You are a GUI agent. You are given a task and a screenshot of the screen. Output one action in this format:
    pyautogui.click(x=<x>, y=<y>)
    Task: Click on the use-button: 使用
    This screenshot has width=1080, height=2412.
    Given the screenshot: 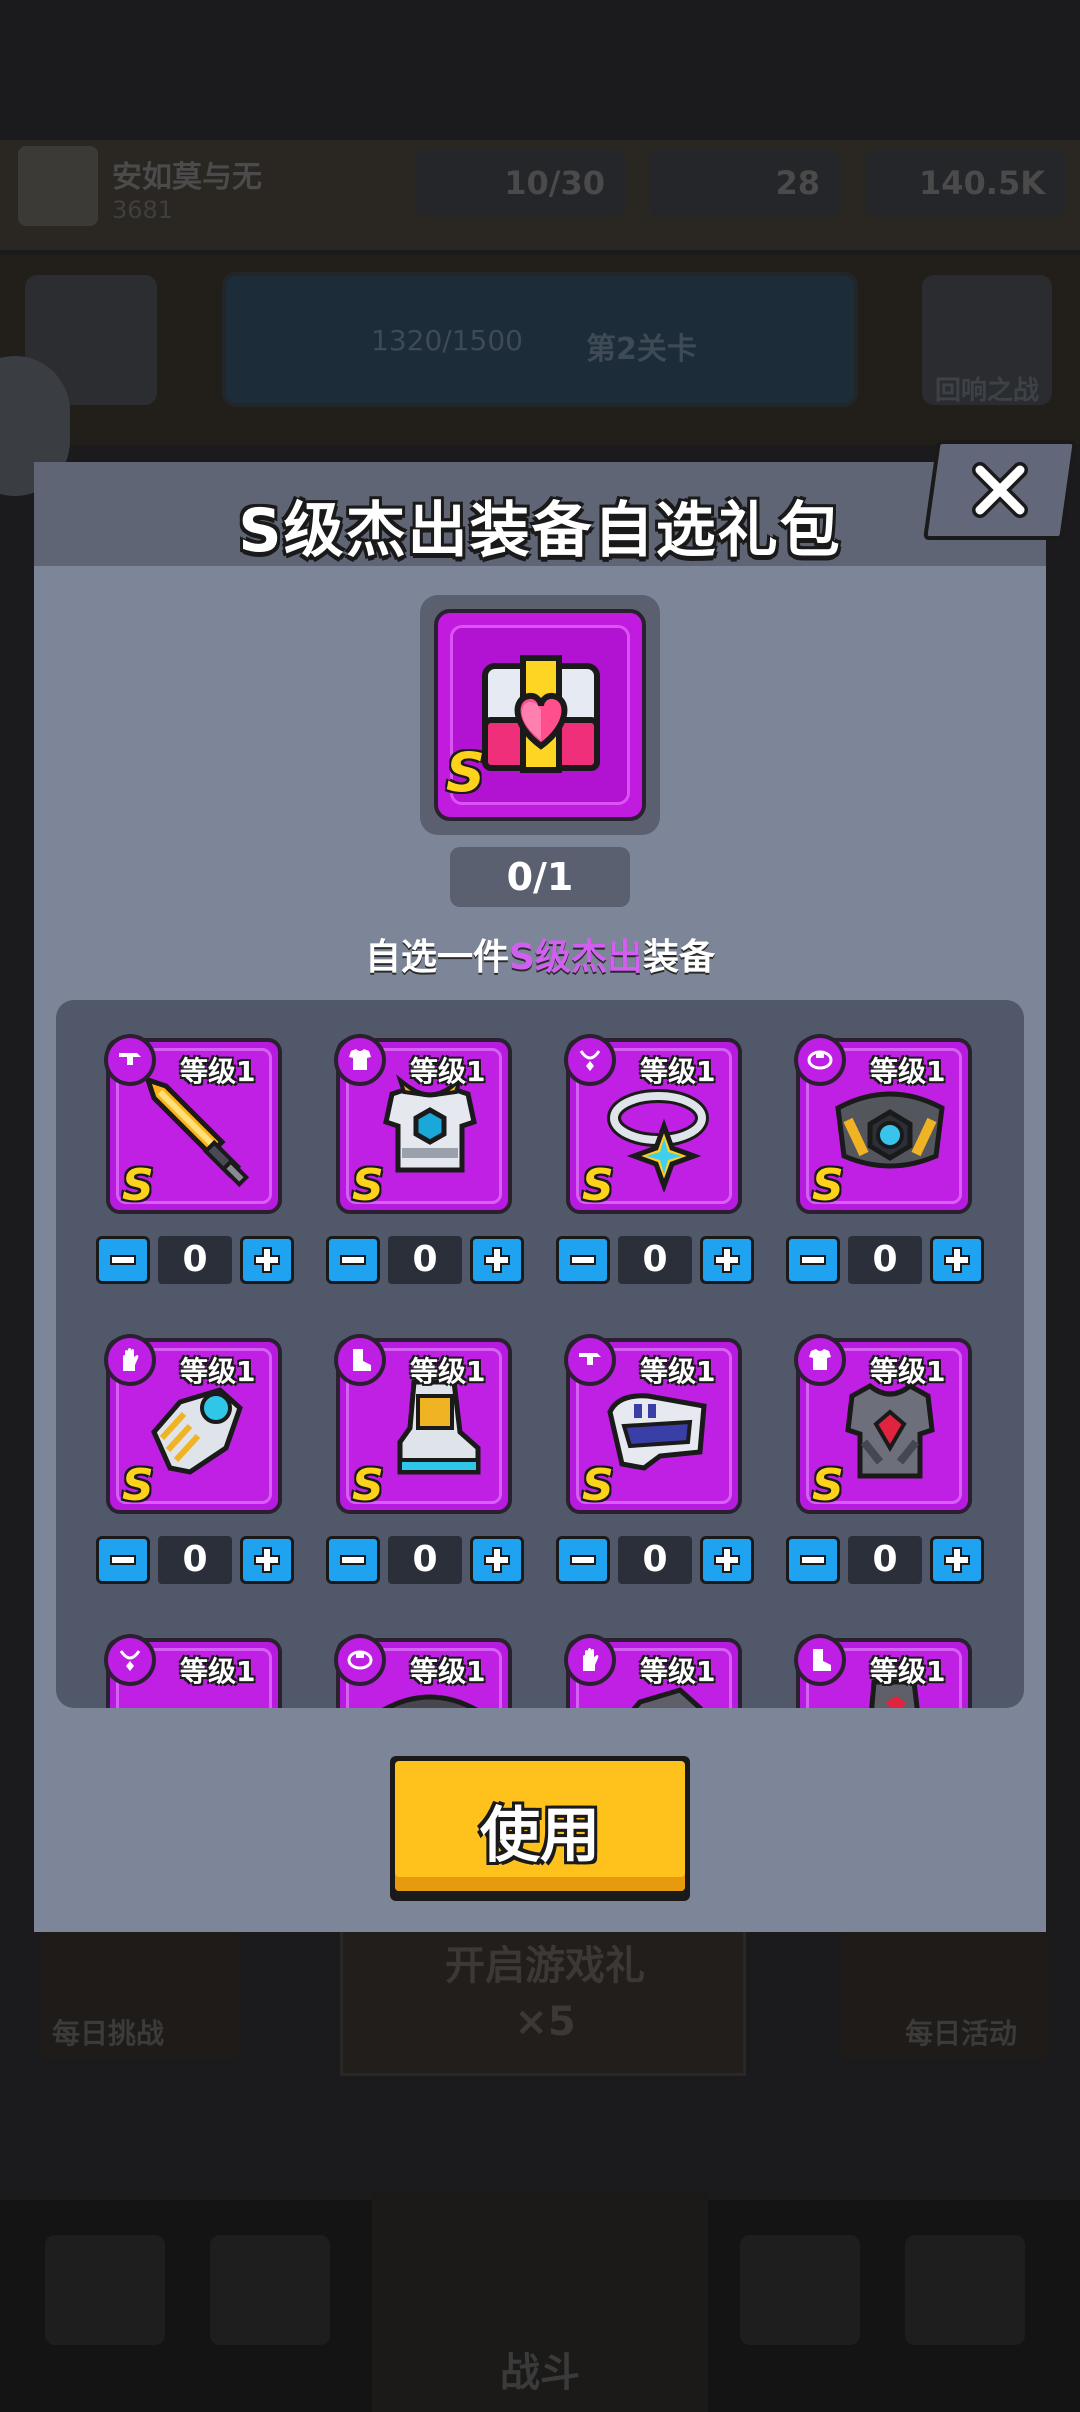 What is the action you would take?
    pyautogui.click(x=540, y=1828)
    